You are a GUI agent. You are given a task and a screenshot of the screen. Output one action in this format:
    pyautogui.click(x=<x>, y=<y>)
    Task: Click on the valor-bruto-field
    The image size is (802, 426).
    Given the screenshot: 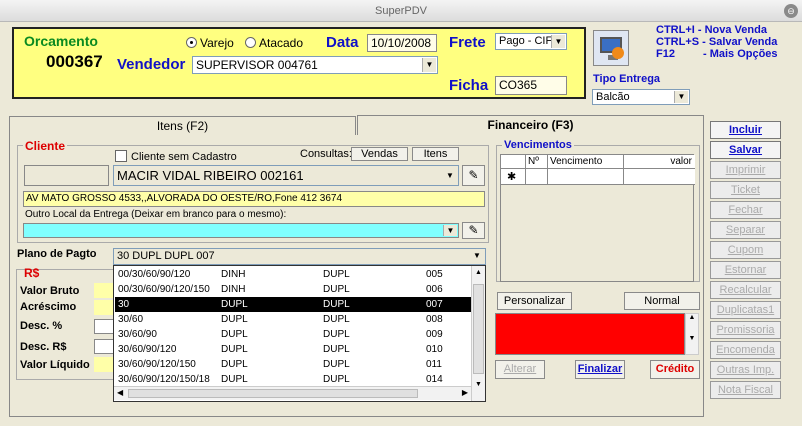 What is the action you would take?
    pyautogui.click(x=104, y=290)
    